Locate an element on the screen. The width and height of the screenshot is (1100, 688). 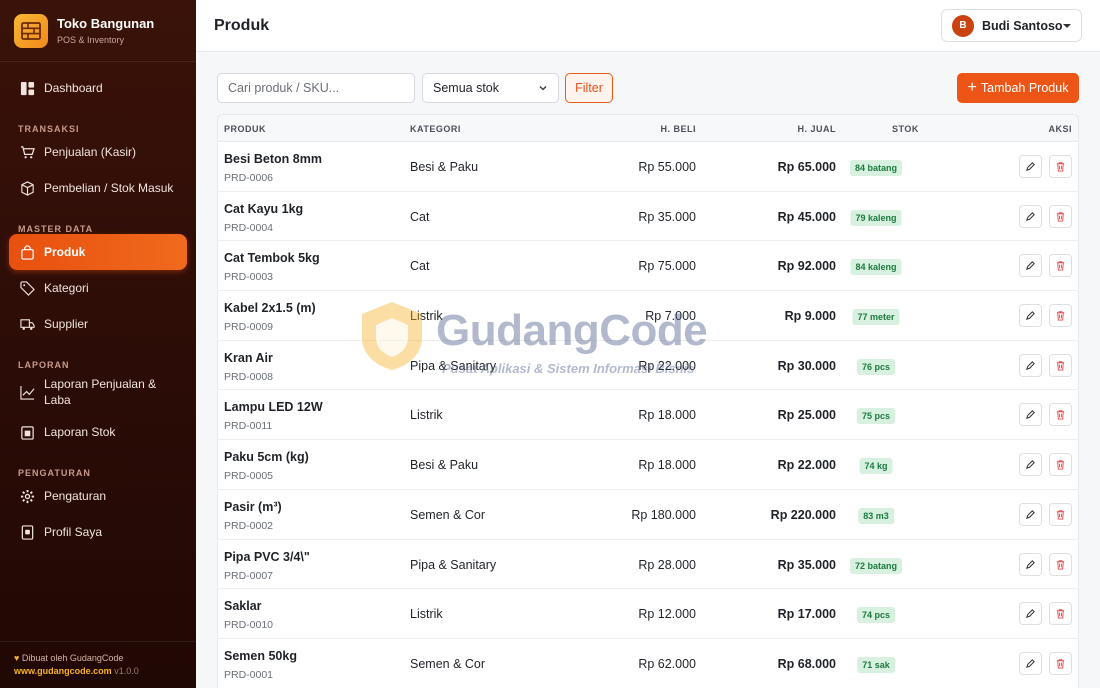
product-name: Paku 5cm (kg) is located at coordinates (266, 457).